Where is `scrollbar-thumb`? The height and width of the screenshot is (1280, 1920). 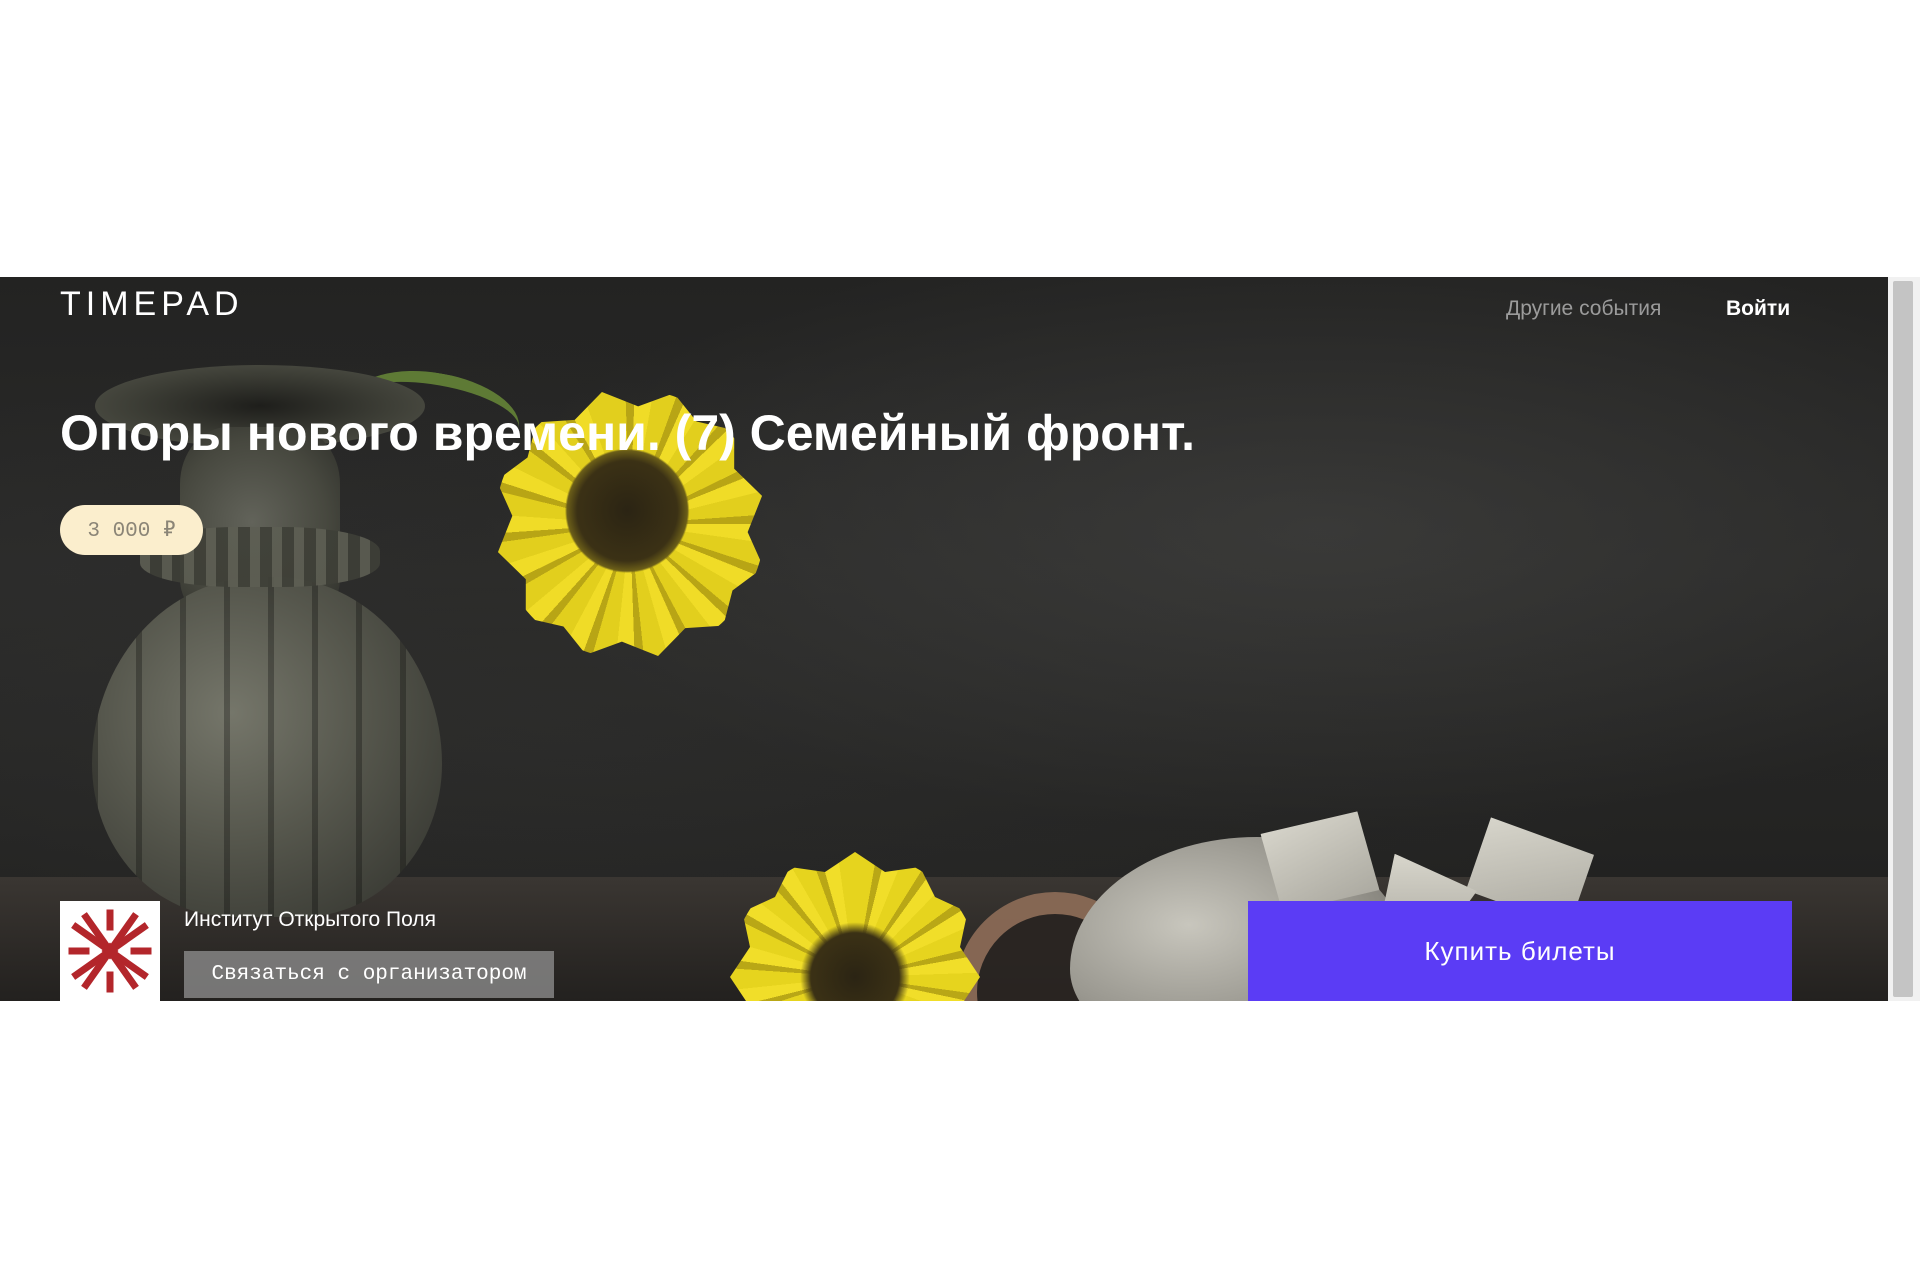
scrollbar-thumb is located at coordinates (1903, 639).